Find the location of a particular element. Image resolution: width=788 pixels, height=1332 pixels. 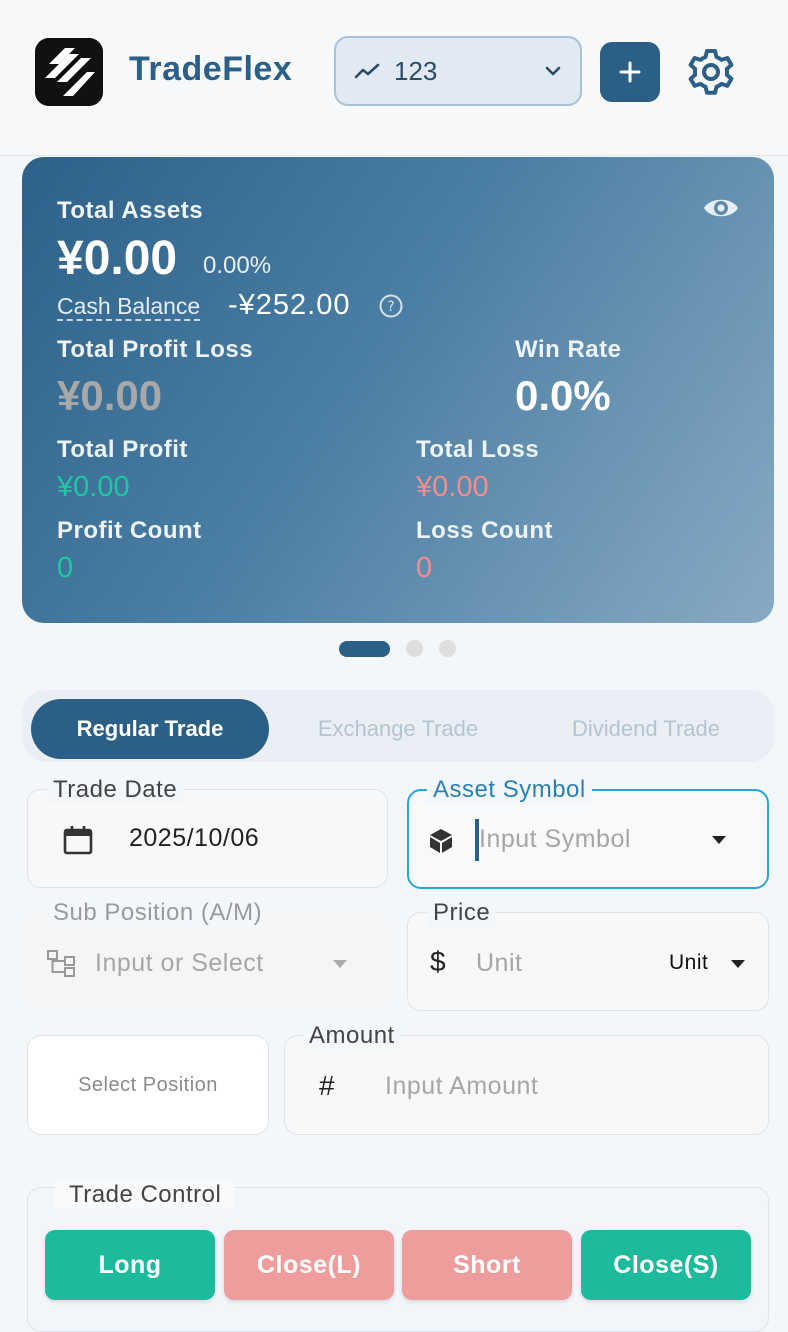

account-select: 123 is located at coordinates (458, 71).